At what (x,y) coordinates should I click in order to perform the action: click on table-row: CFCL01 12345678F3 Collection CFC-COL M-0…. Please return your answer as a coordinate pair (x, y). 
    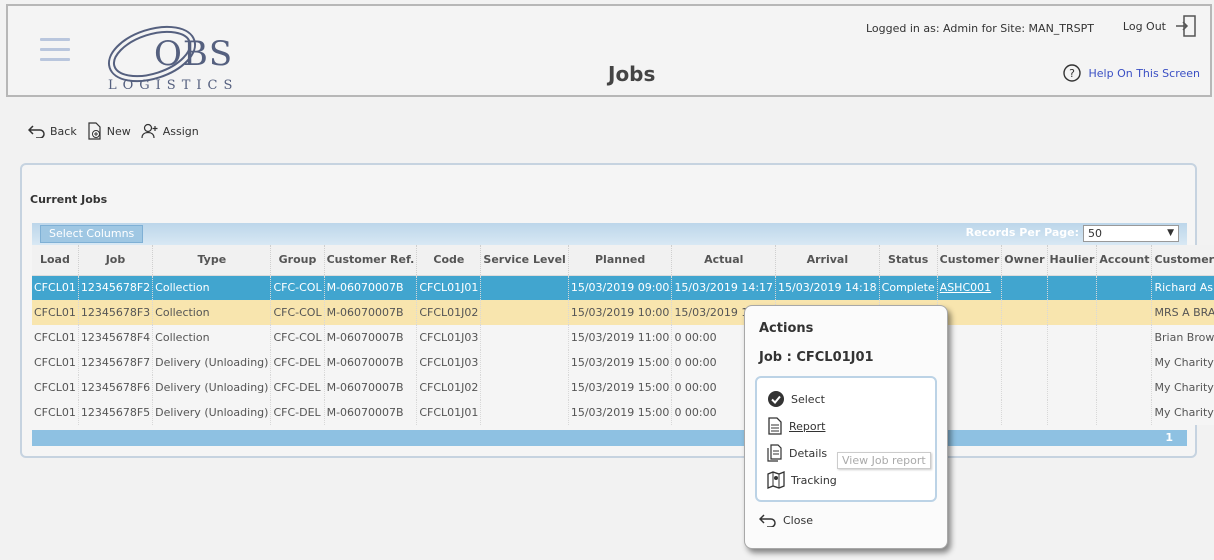
    Looking at the image, I should click on (623, 312).